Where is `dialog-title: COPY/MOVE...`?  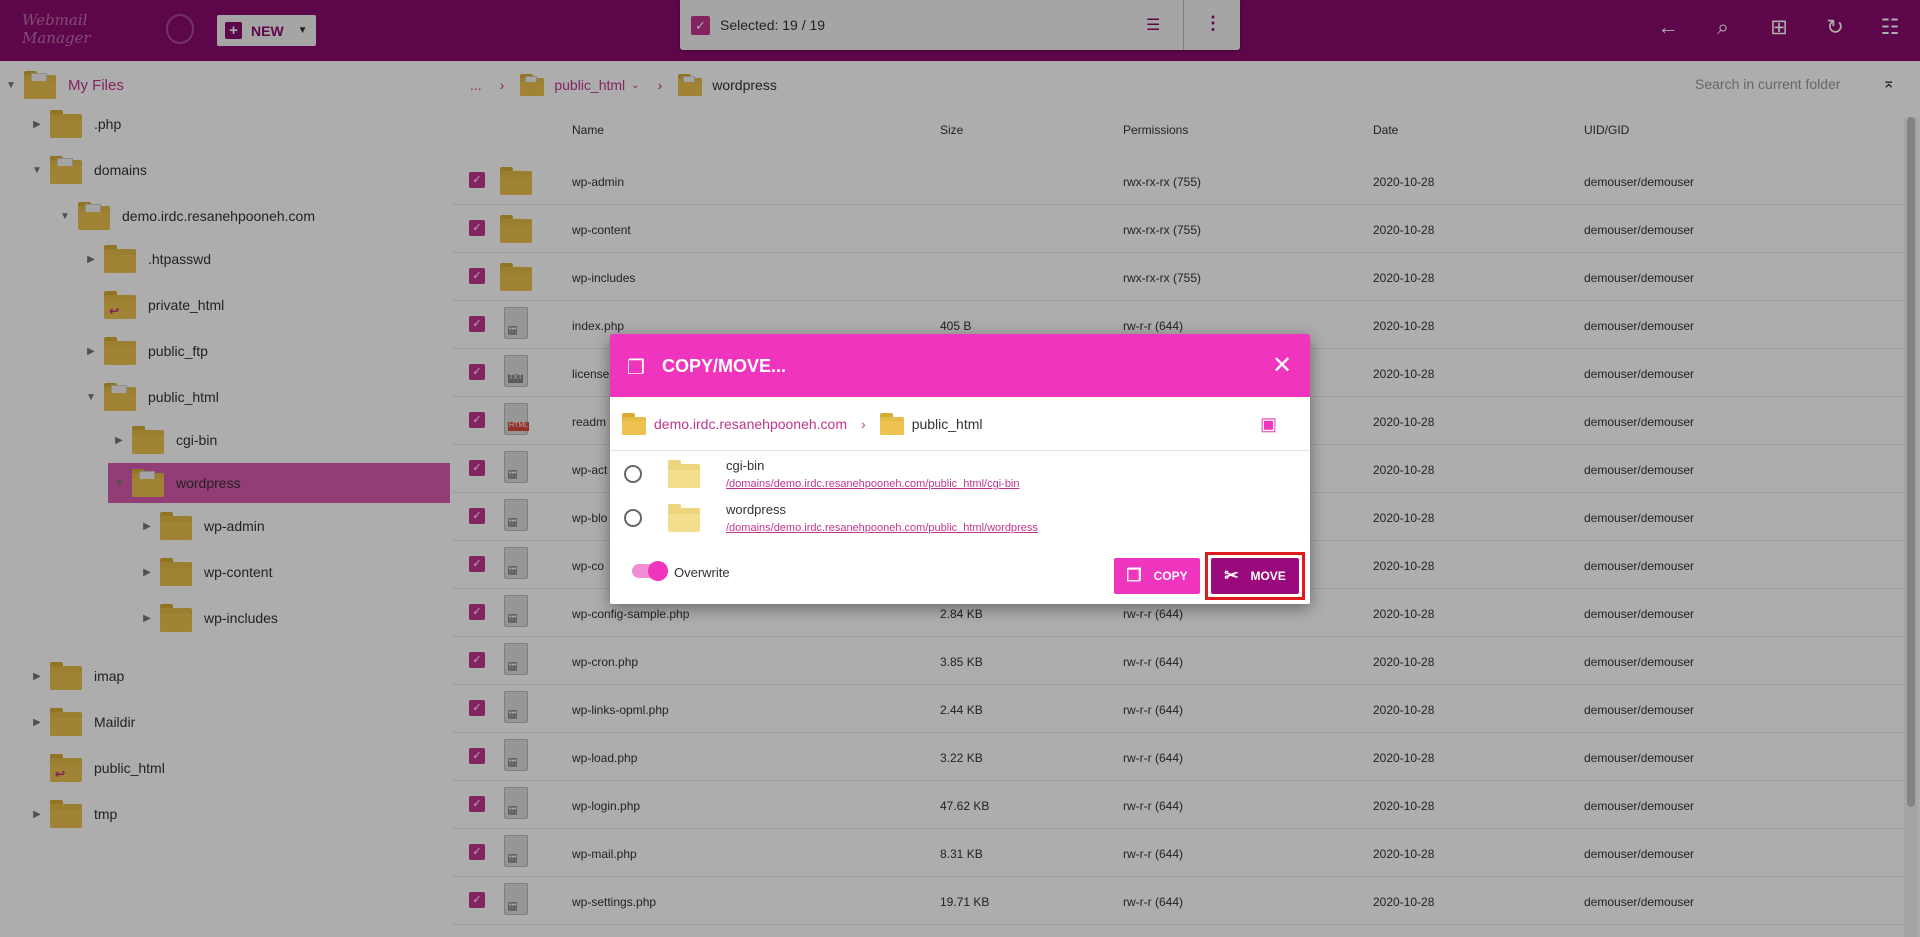
dialog-title: COPY/MOVE... is located at coordinates (724, 366).